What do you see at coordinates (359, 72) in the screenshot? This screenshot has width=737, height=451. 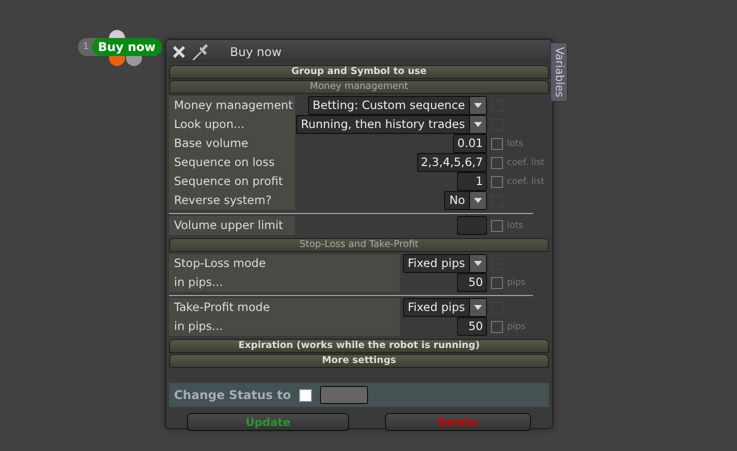 I see `section-header: Group and Symbol to use` at bounding box center [359, 72].